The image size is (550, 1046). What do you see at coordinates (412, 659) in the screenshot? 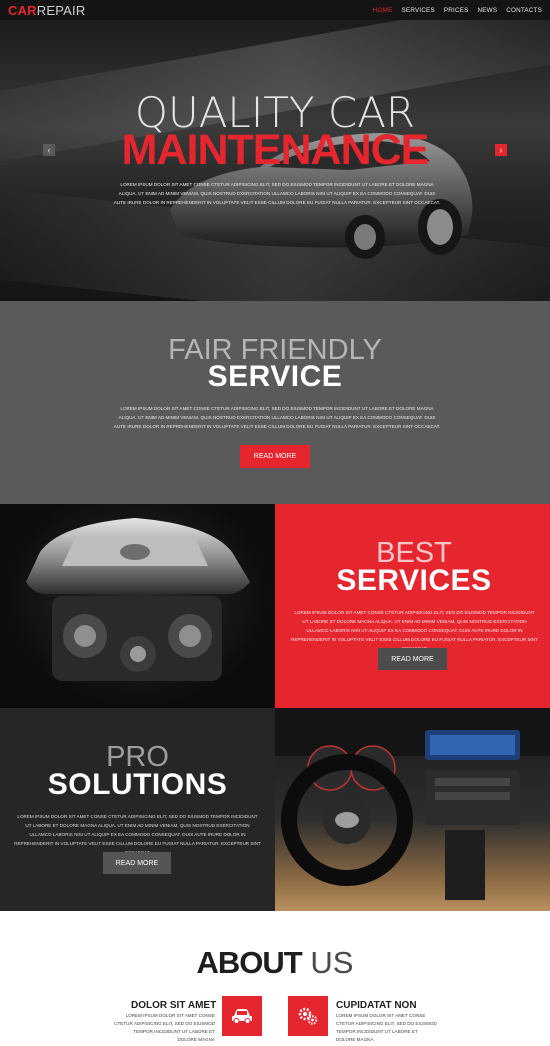
I see `best-read-more-button: READ MORE` at bounding box center [412, 659].